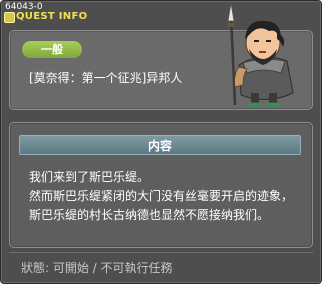  Describe the element at coordinates (161, 196) in the screenshot. I see `content-line-2: 然而斯巴乐缇紧闭的大门没有丝毫要开启的迹象，` at that location.